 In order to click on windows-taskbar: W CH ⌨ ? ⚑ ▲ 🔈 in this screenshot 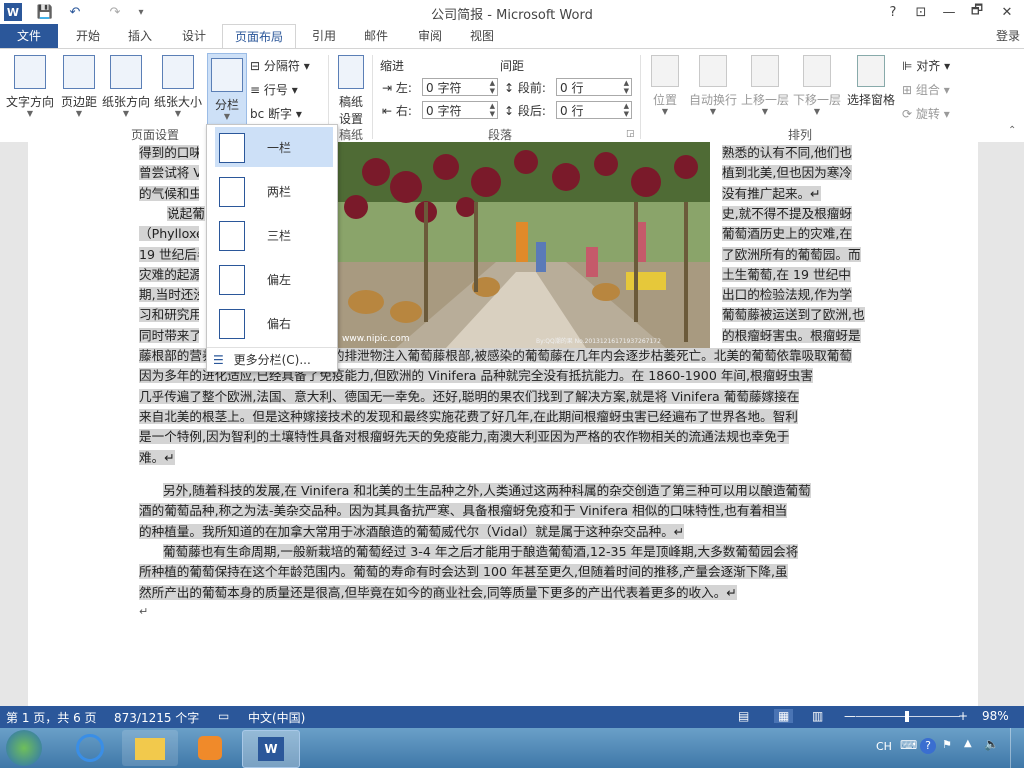, I will do `click(512, 748)`.